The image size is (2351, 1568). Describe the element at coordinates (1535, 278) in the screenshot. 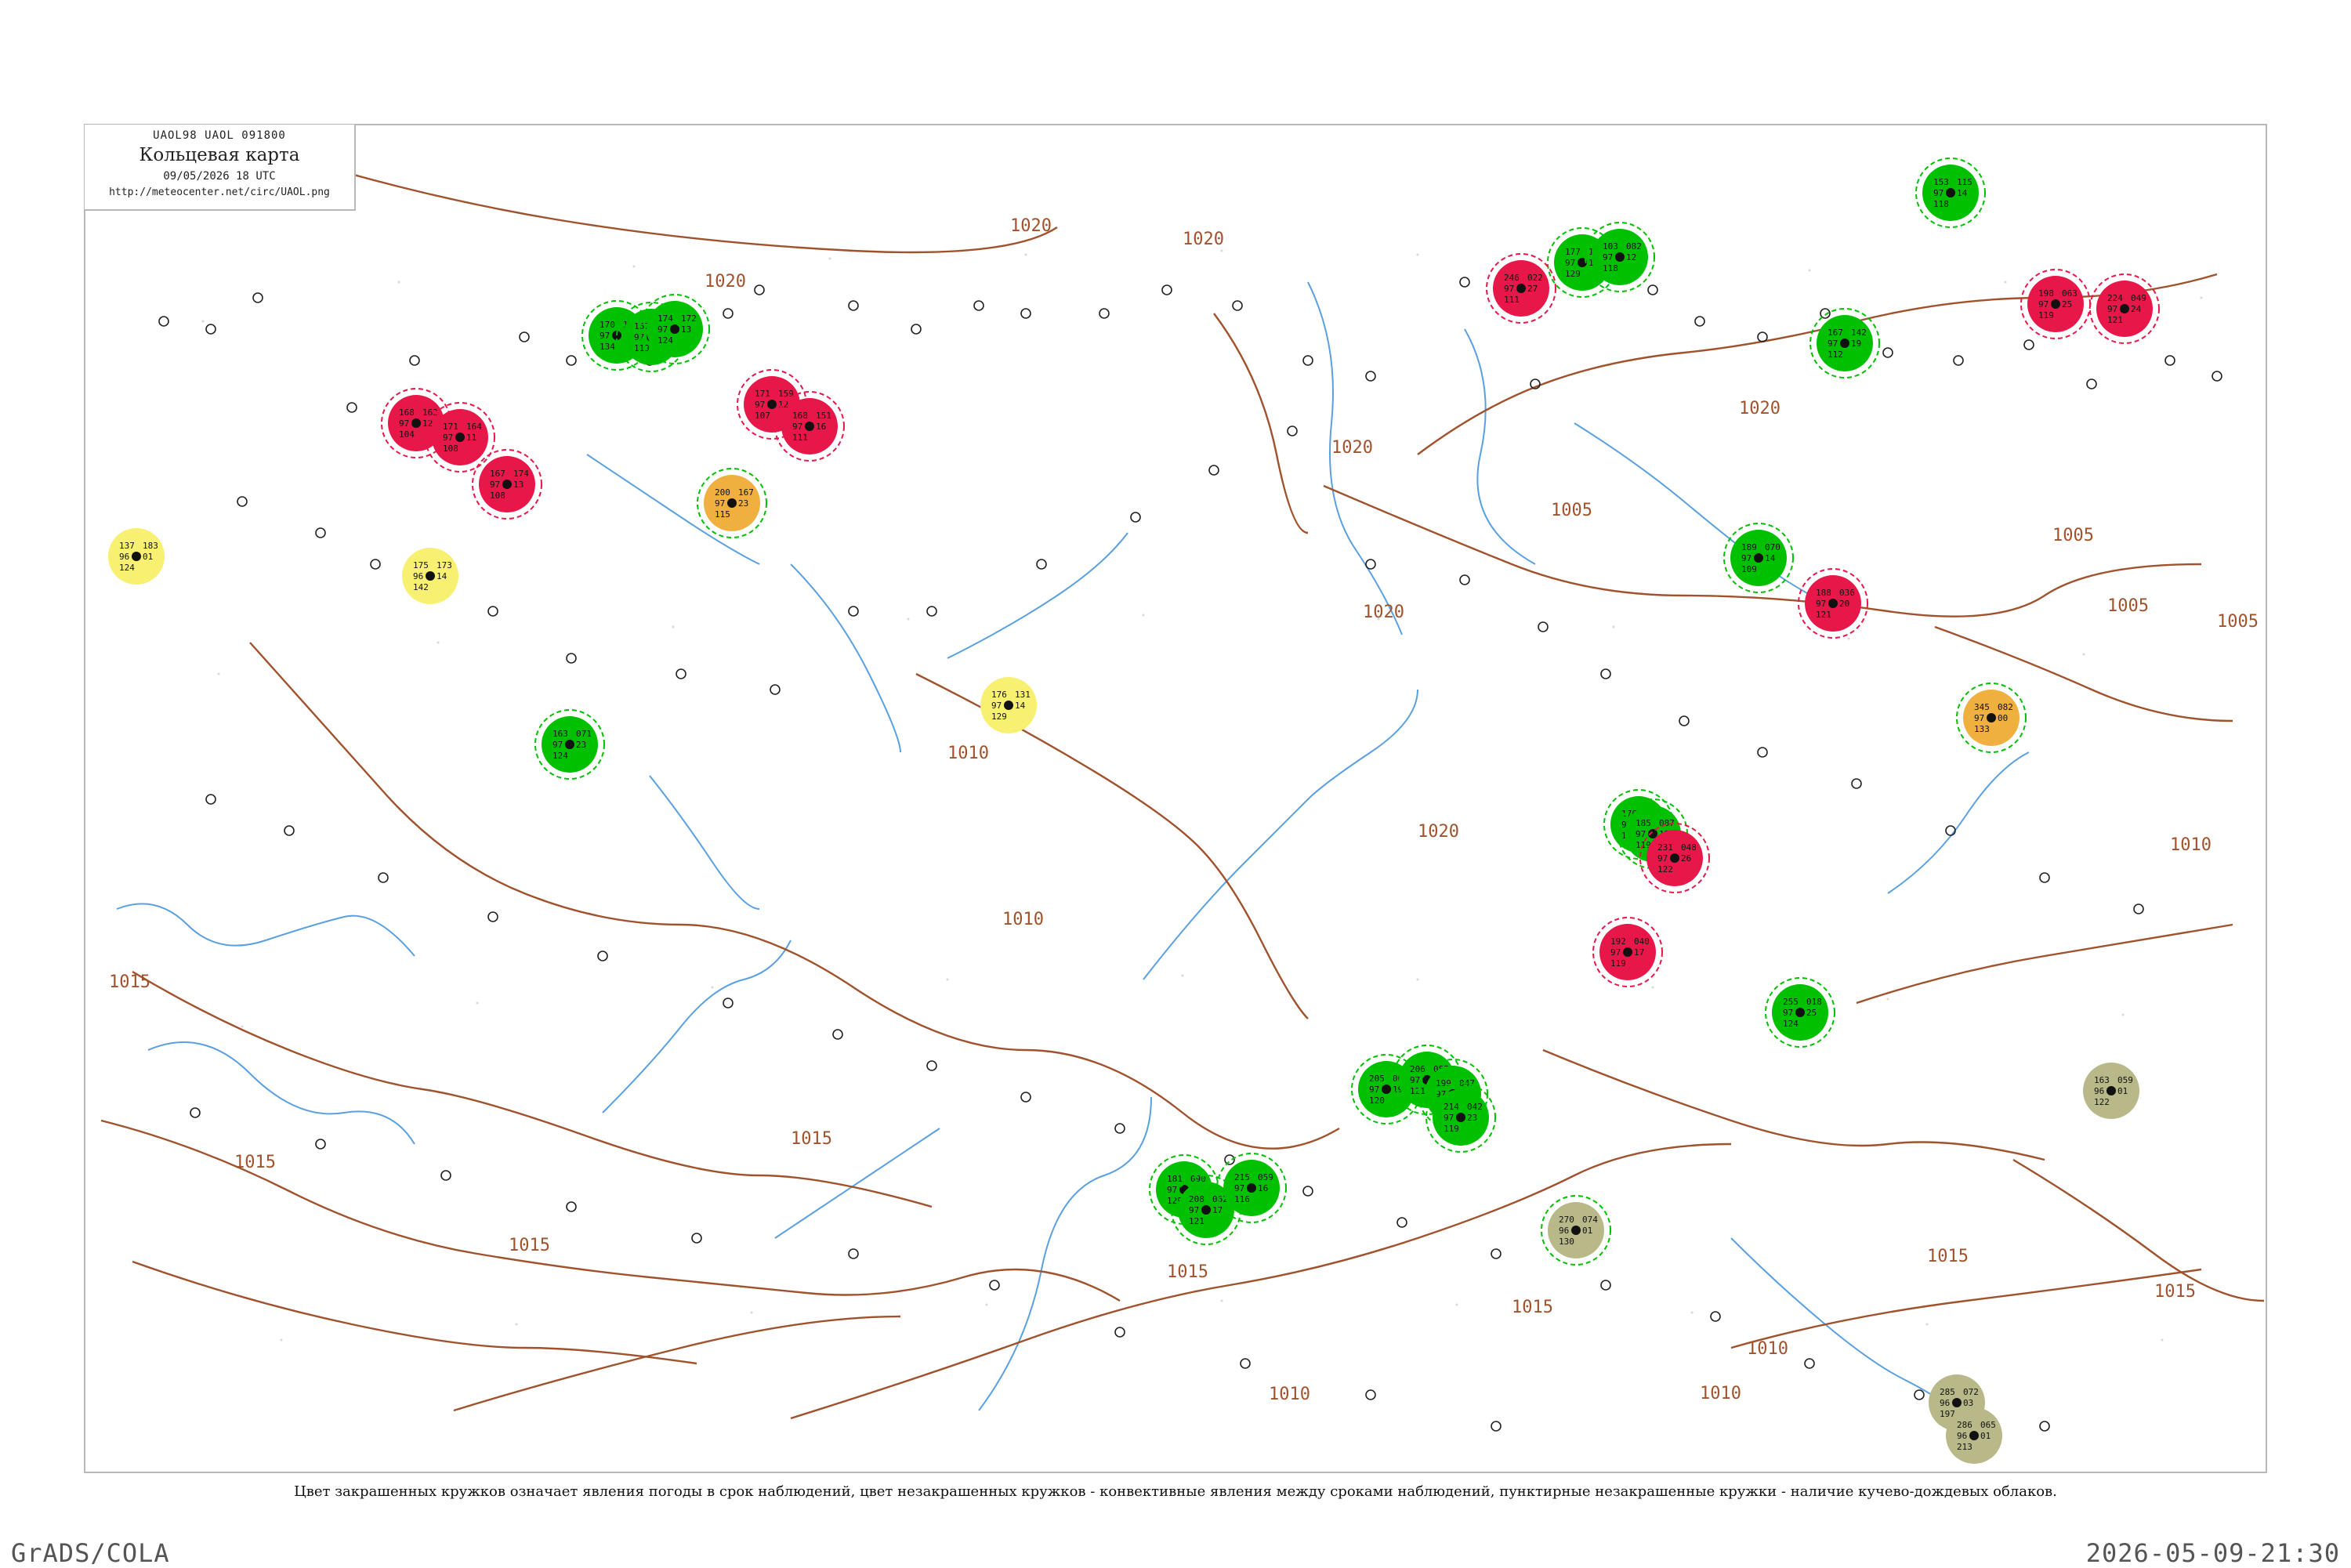

I see `station-value: 022` at that location.